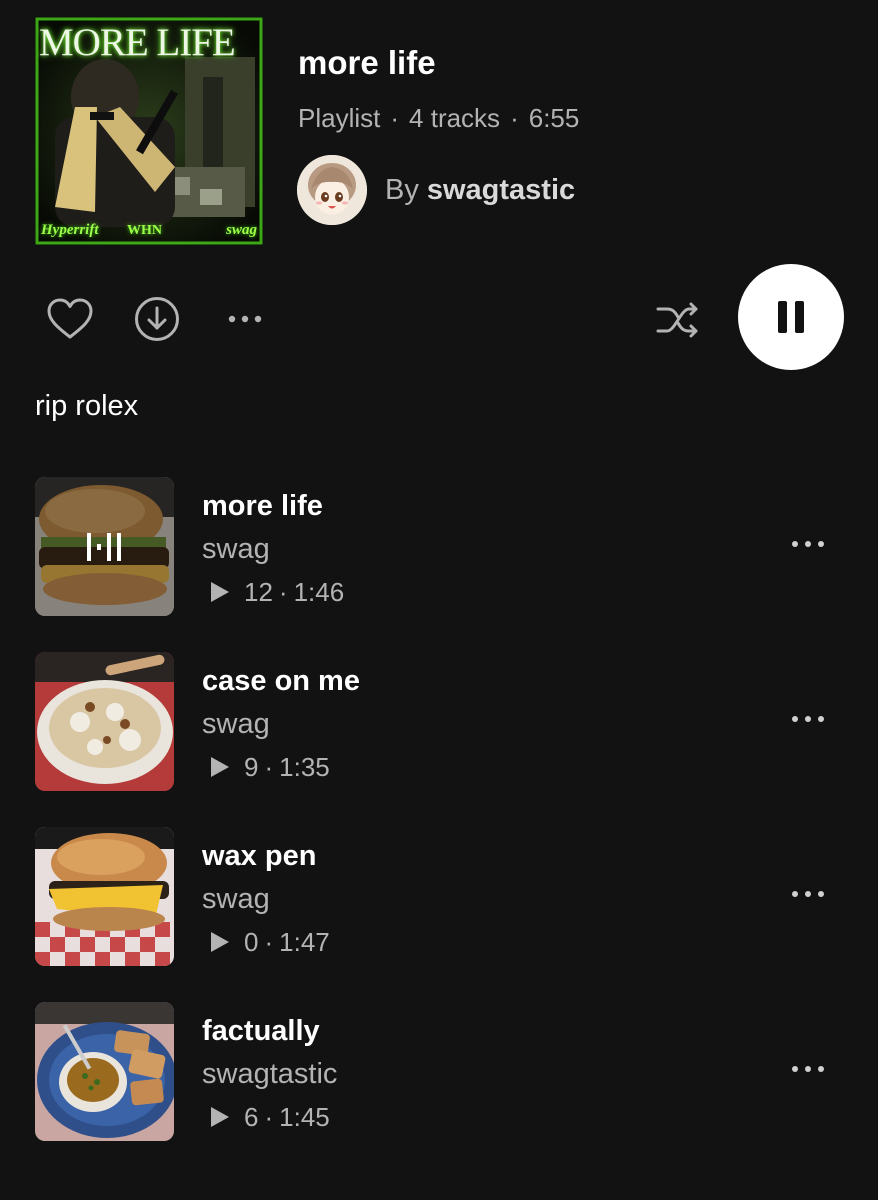 The width and height of the screenshot is (878, 1200). What do you see at coordinates (261, 1031) in the screenshot?
I see `track-title: factually` at bounding box center [261, 1031].